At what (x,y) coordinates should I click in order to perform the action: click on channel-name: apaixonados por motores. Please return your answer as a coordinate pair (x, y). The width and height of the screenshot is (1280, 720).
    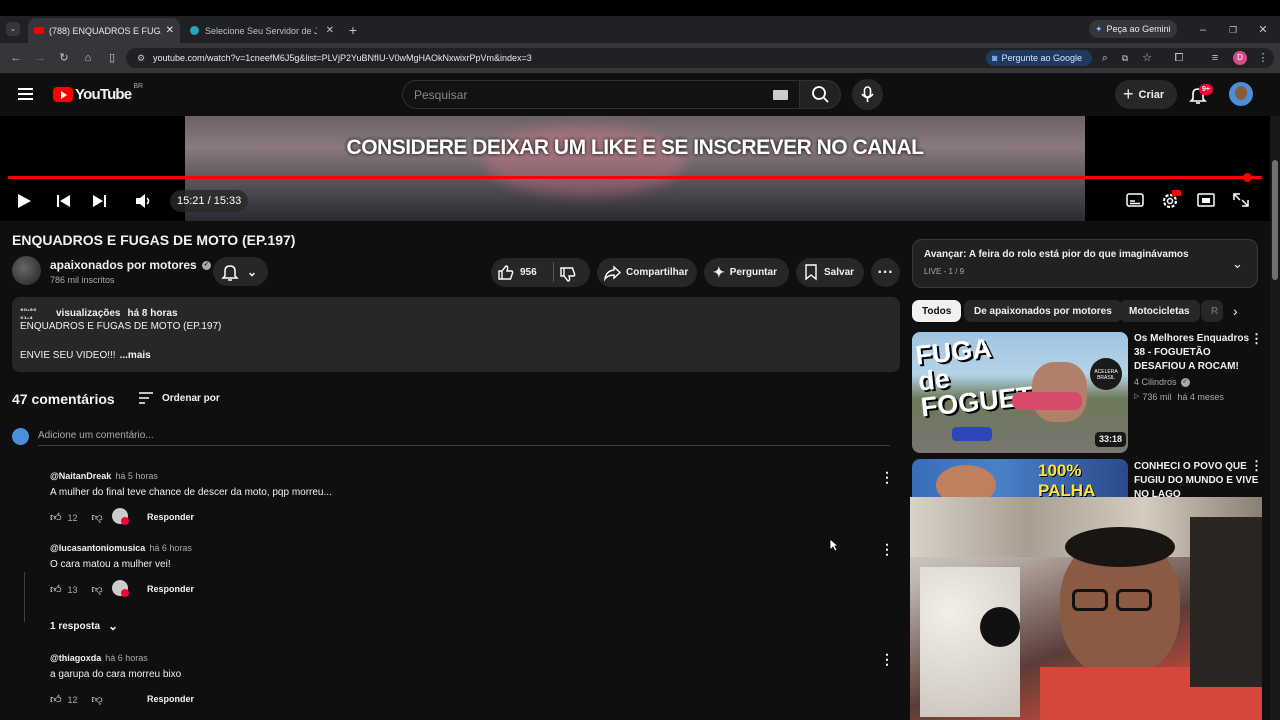
    Looking at the image, I should click on (123, 265).